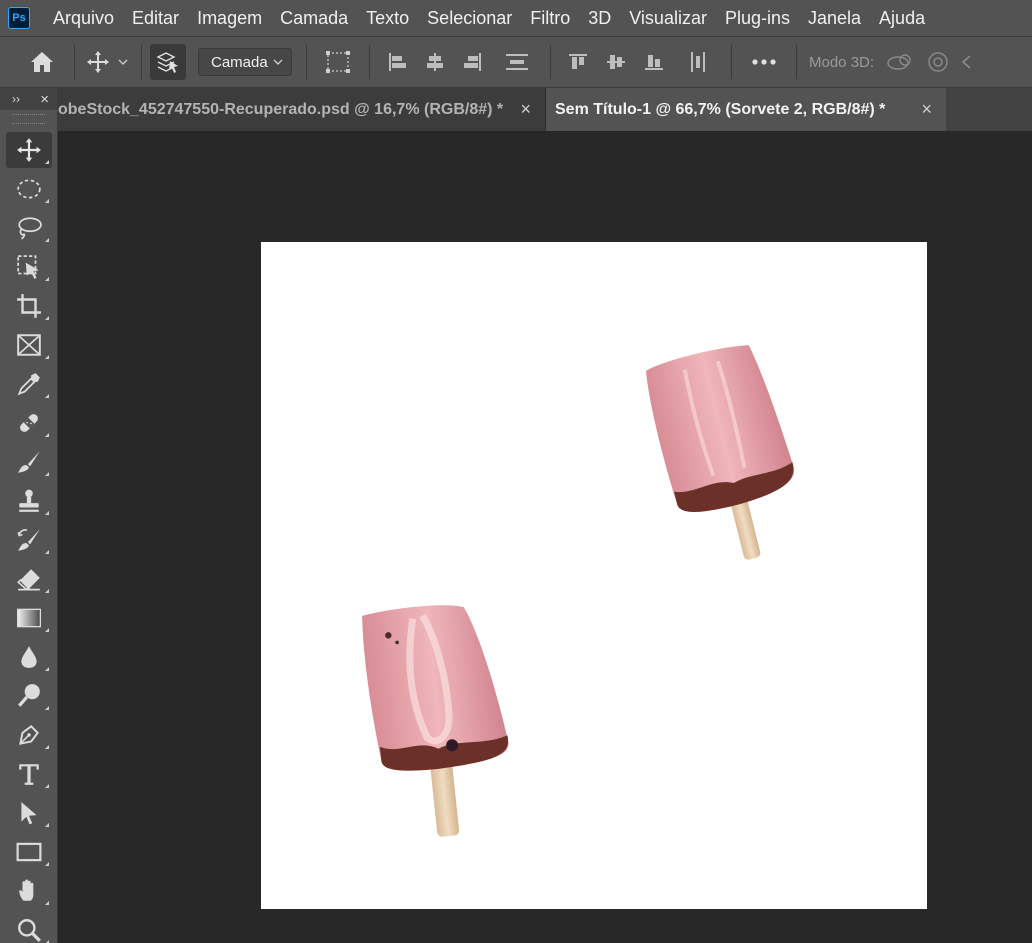  What do you see at coordinates (29, 852) in the screenshot?
I see `rectangle-tool` at bounding box center [29, 852].